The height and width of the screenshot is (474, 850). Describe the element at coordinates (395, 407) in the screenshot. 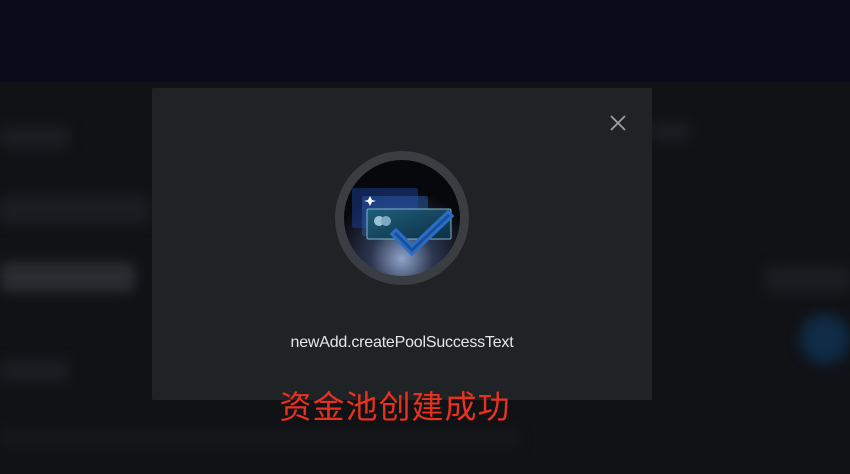

I see `caption-text: 资金池创建成功` at that location.